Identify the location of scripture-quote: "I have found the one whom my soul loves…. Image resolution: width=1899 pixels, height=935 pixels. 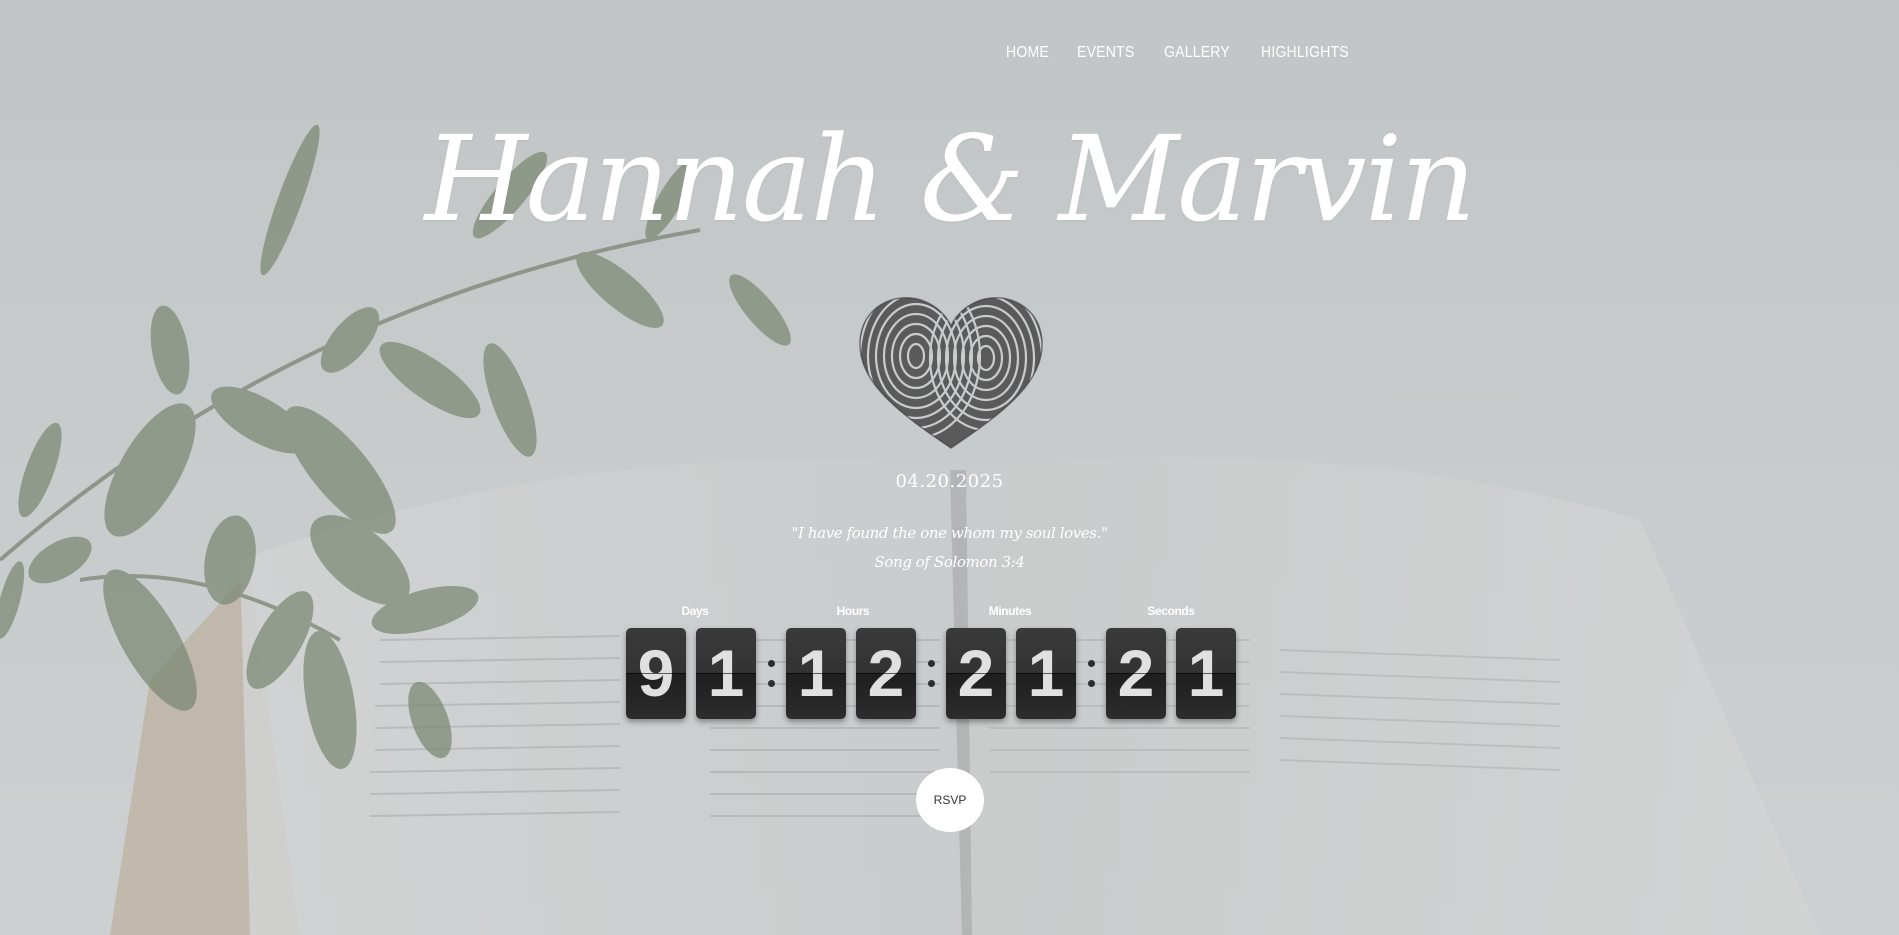
(949, 533).